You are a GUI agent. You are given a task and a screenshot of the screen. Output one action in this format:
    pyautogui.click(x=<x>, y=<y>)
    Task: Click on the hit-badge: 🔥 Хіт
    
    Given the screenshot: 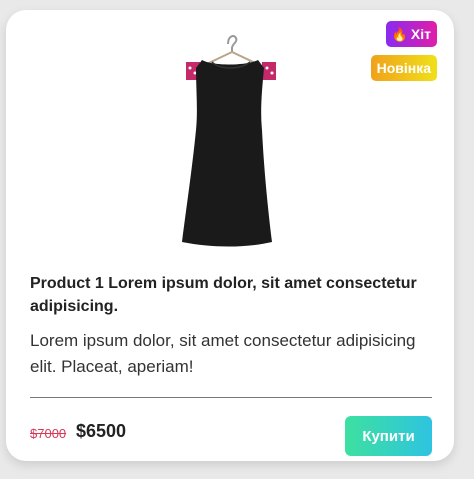 What is the action you would take?
    pyautogui.click(x=411, y=34)
    